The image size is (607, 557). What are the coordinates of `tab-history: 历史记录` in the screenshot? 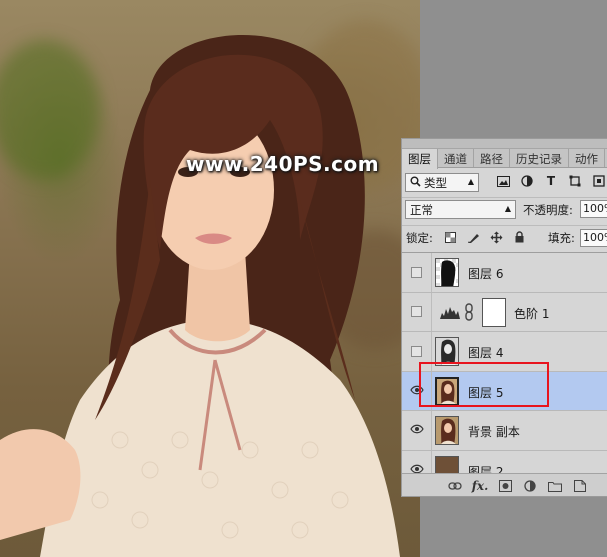 It's located at (539, 158).